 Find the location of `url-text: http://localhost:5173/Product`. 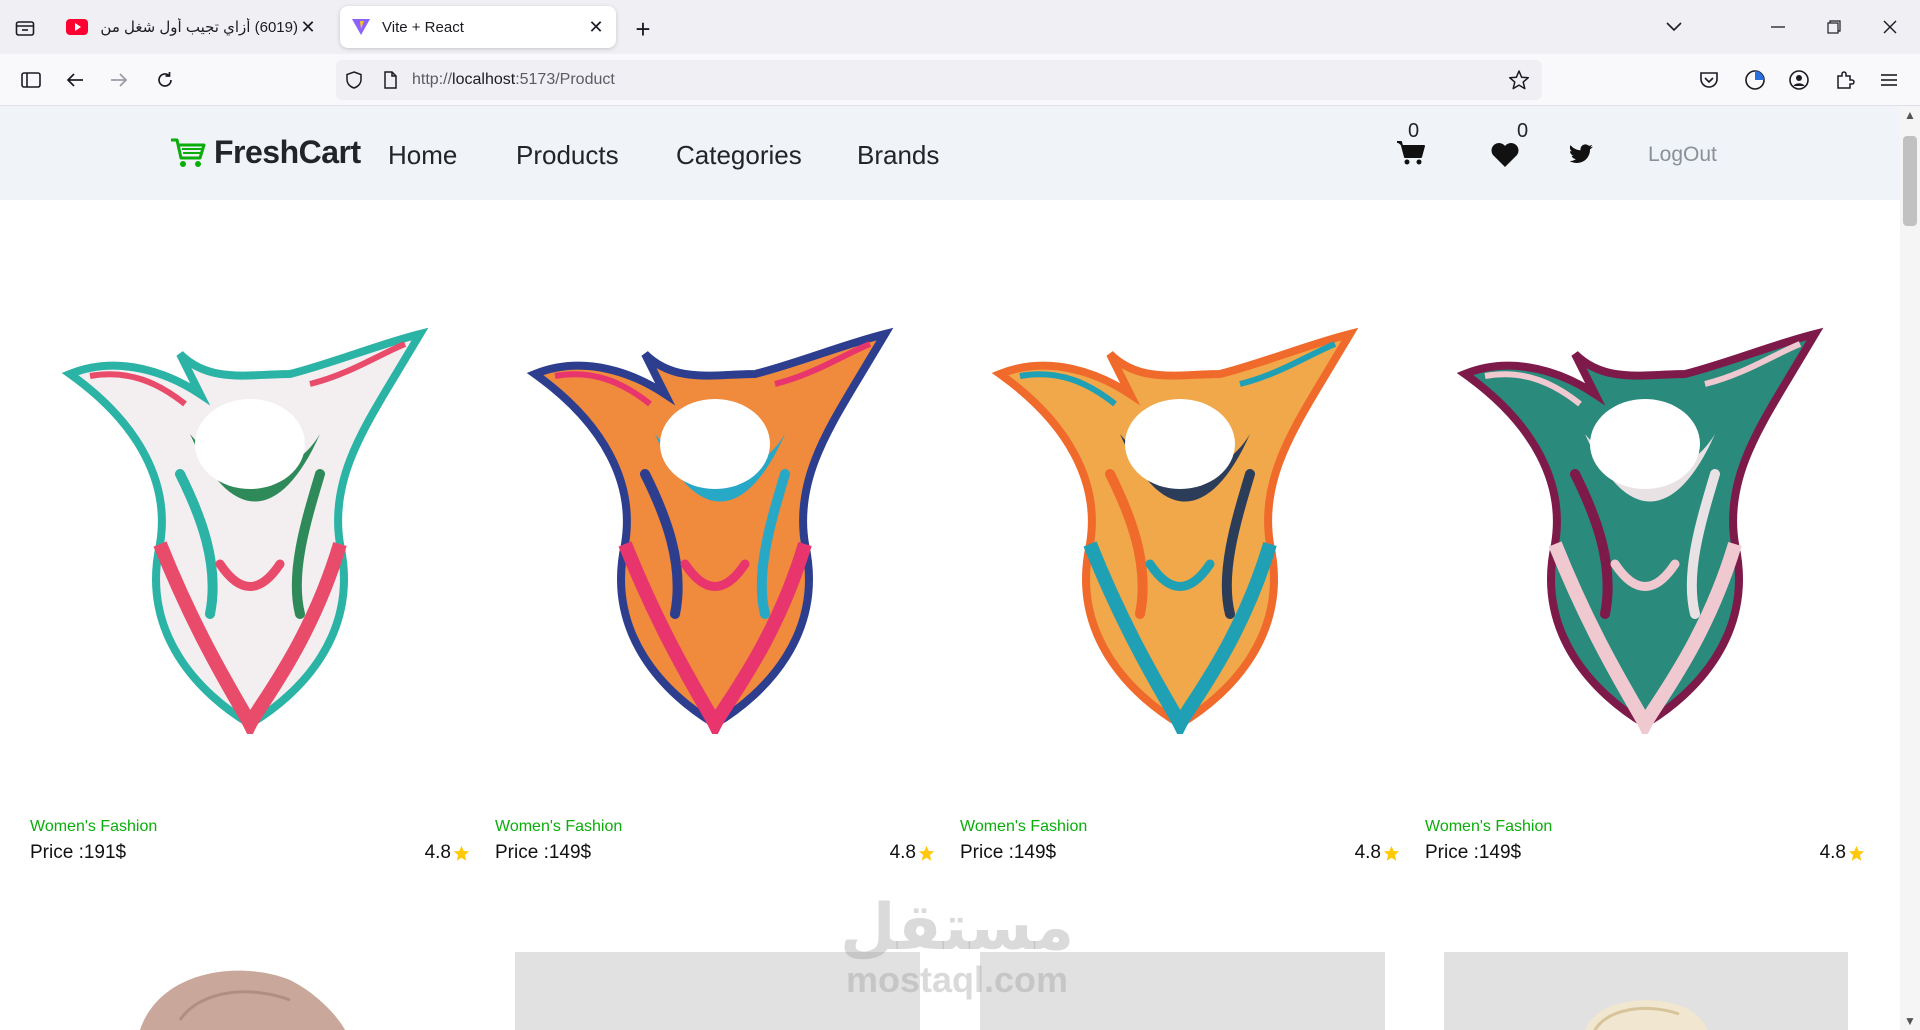

url-text: http://localhost:5173/Product is located at coordinates (513, 80).